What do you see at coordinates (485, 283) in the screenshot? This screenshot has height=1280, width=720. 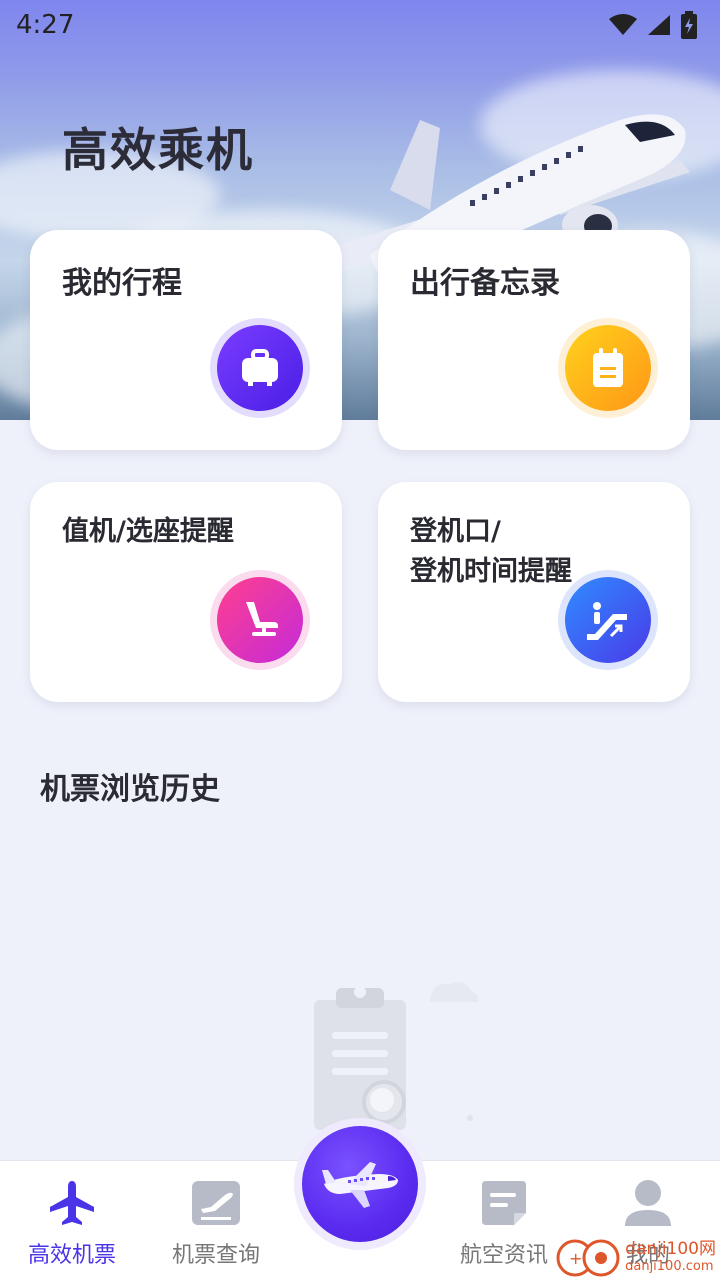 I see `card-title: 出行备忘录` at bounding box center [485, 283].